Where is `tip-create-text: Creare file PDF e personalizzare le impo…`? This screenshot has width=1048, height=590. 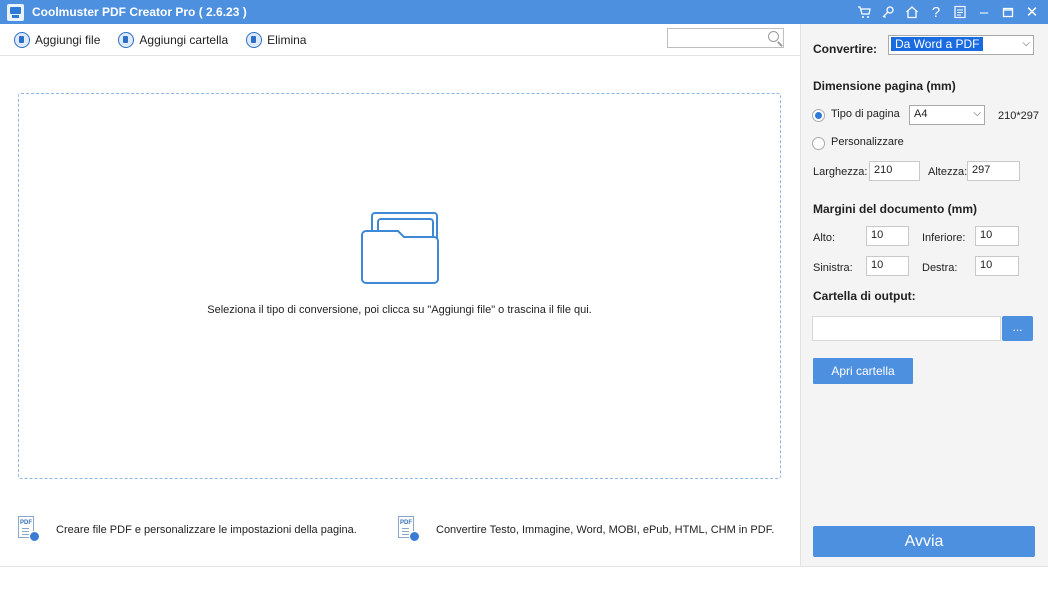 tip-create-text: Creare file PDF e personalizzare le impo… is located at coordinates (206, 530).